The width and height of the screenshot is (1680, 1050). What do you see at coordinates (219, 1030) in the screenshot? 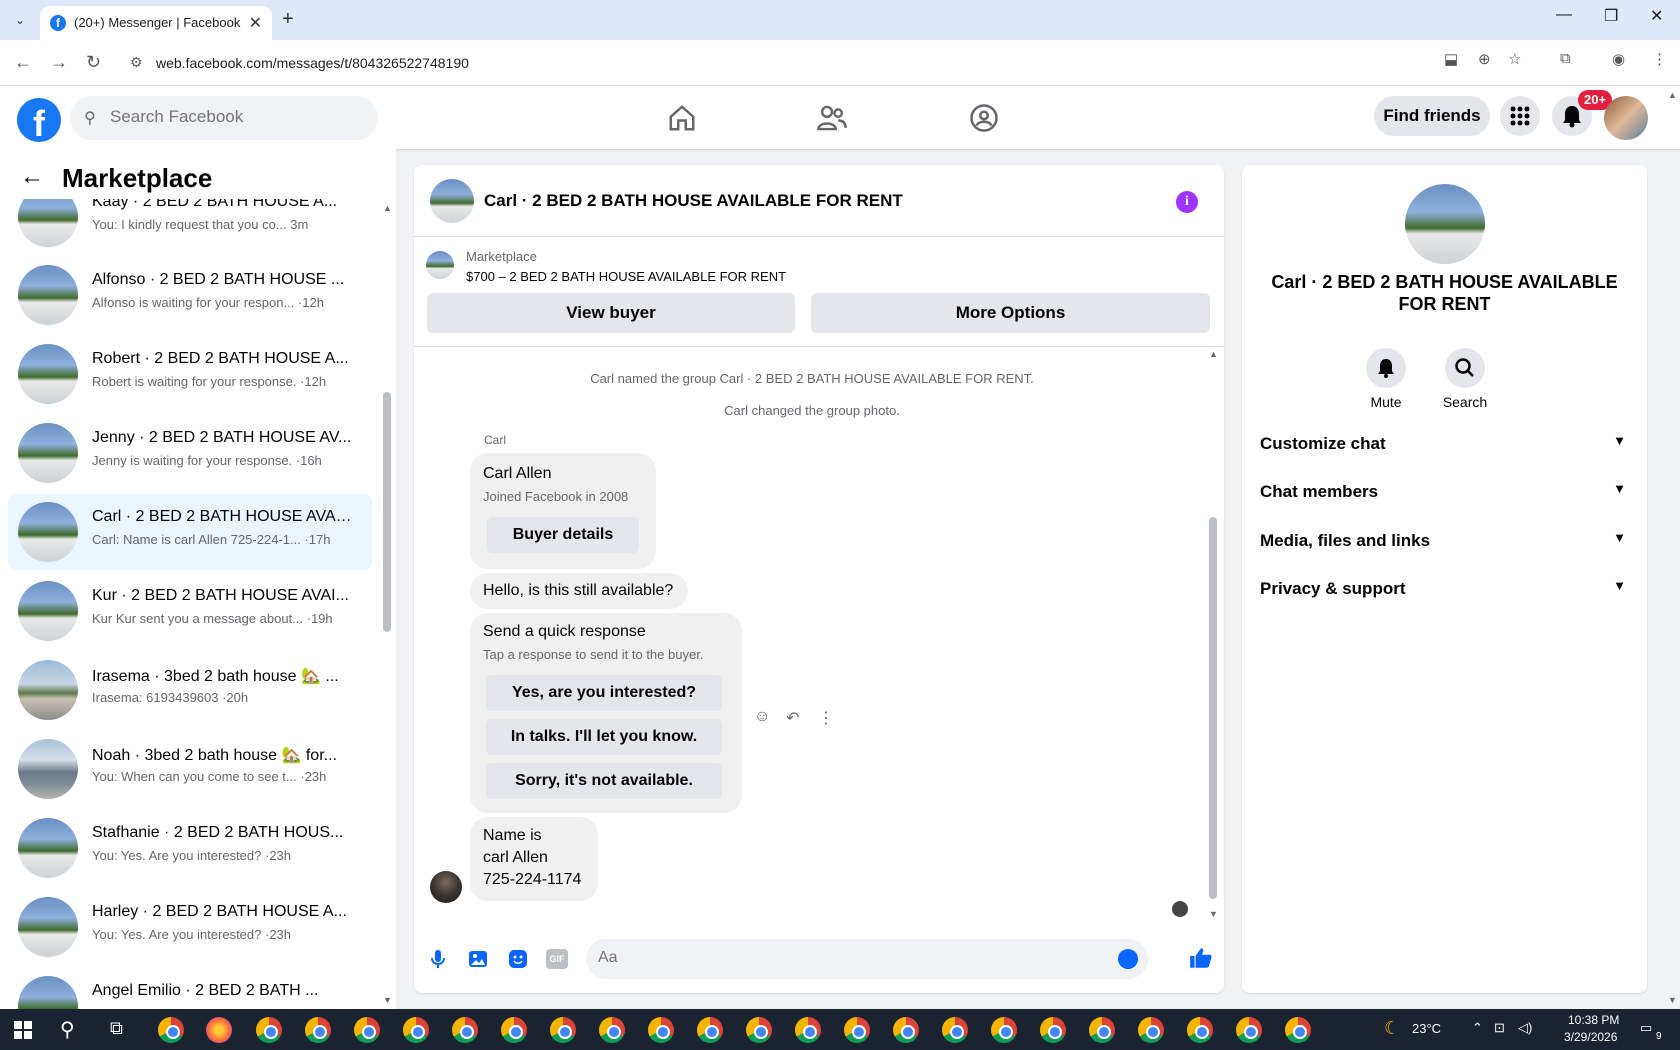
I see `firefox-taskbar-icon` at bounding box center [219, 1030].